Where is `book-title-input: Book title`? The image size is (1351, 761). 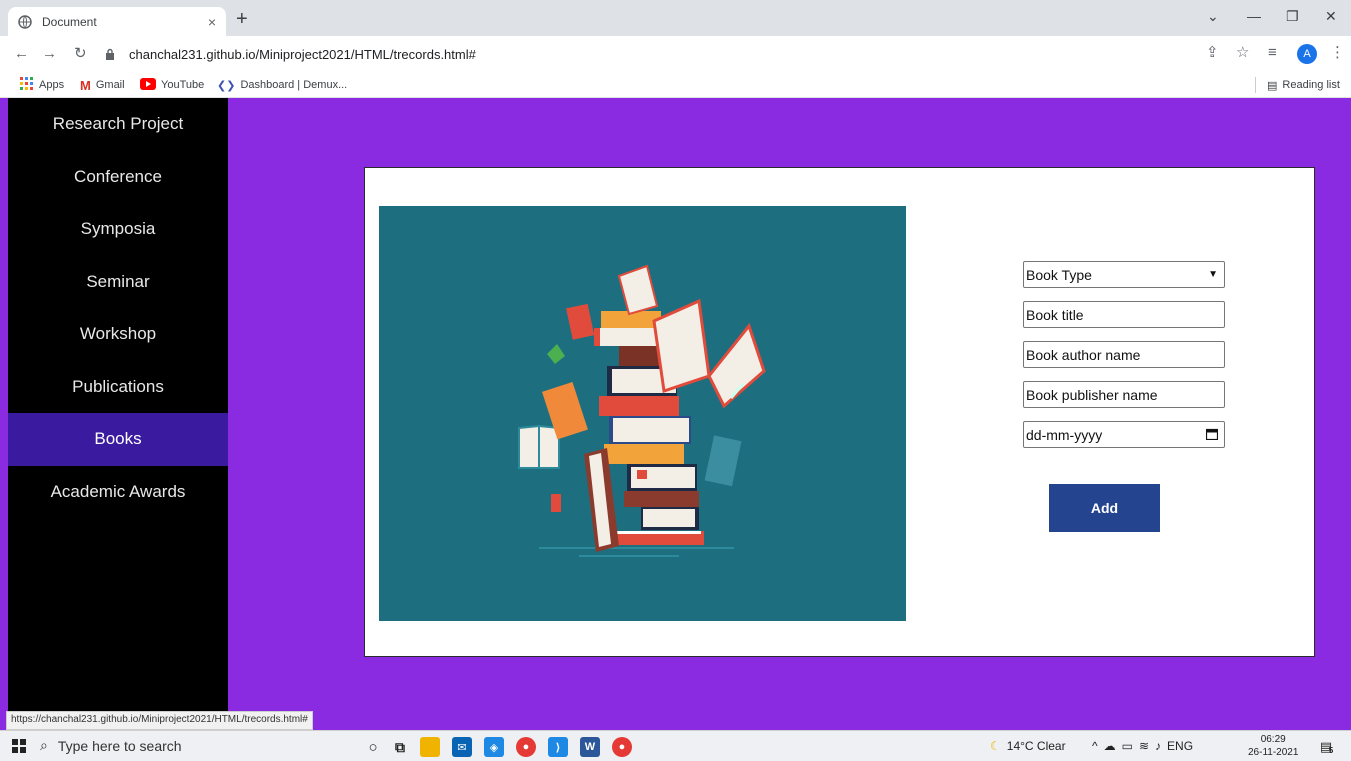
book-title-input: Book title is located at coordinates (1124, 314).